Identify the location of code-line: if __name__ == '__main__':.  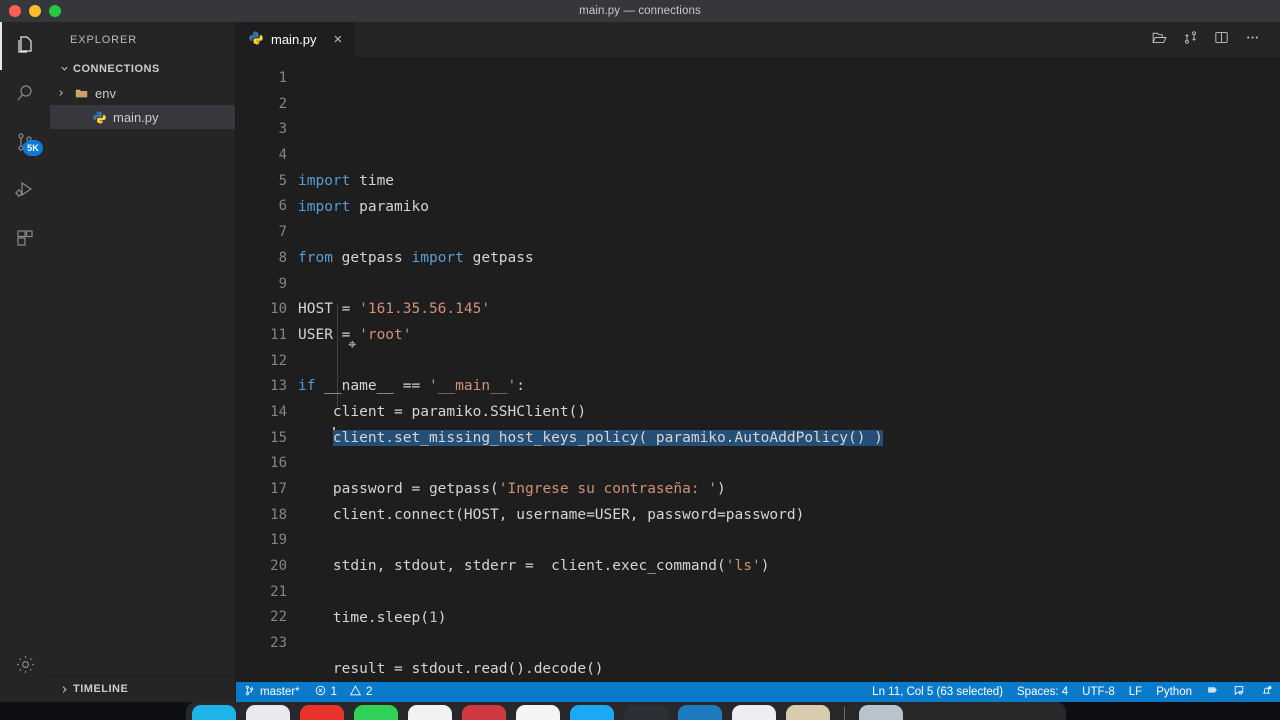
(789, 387).